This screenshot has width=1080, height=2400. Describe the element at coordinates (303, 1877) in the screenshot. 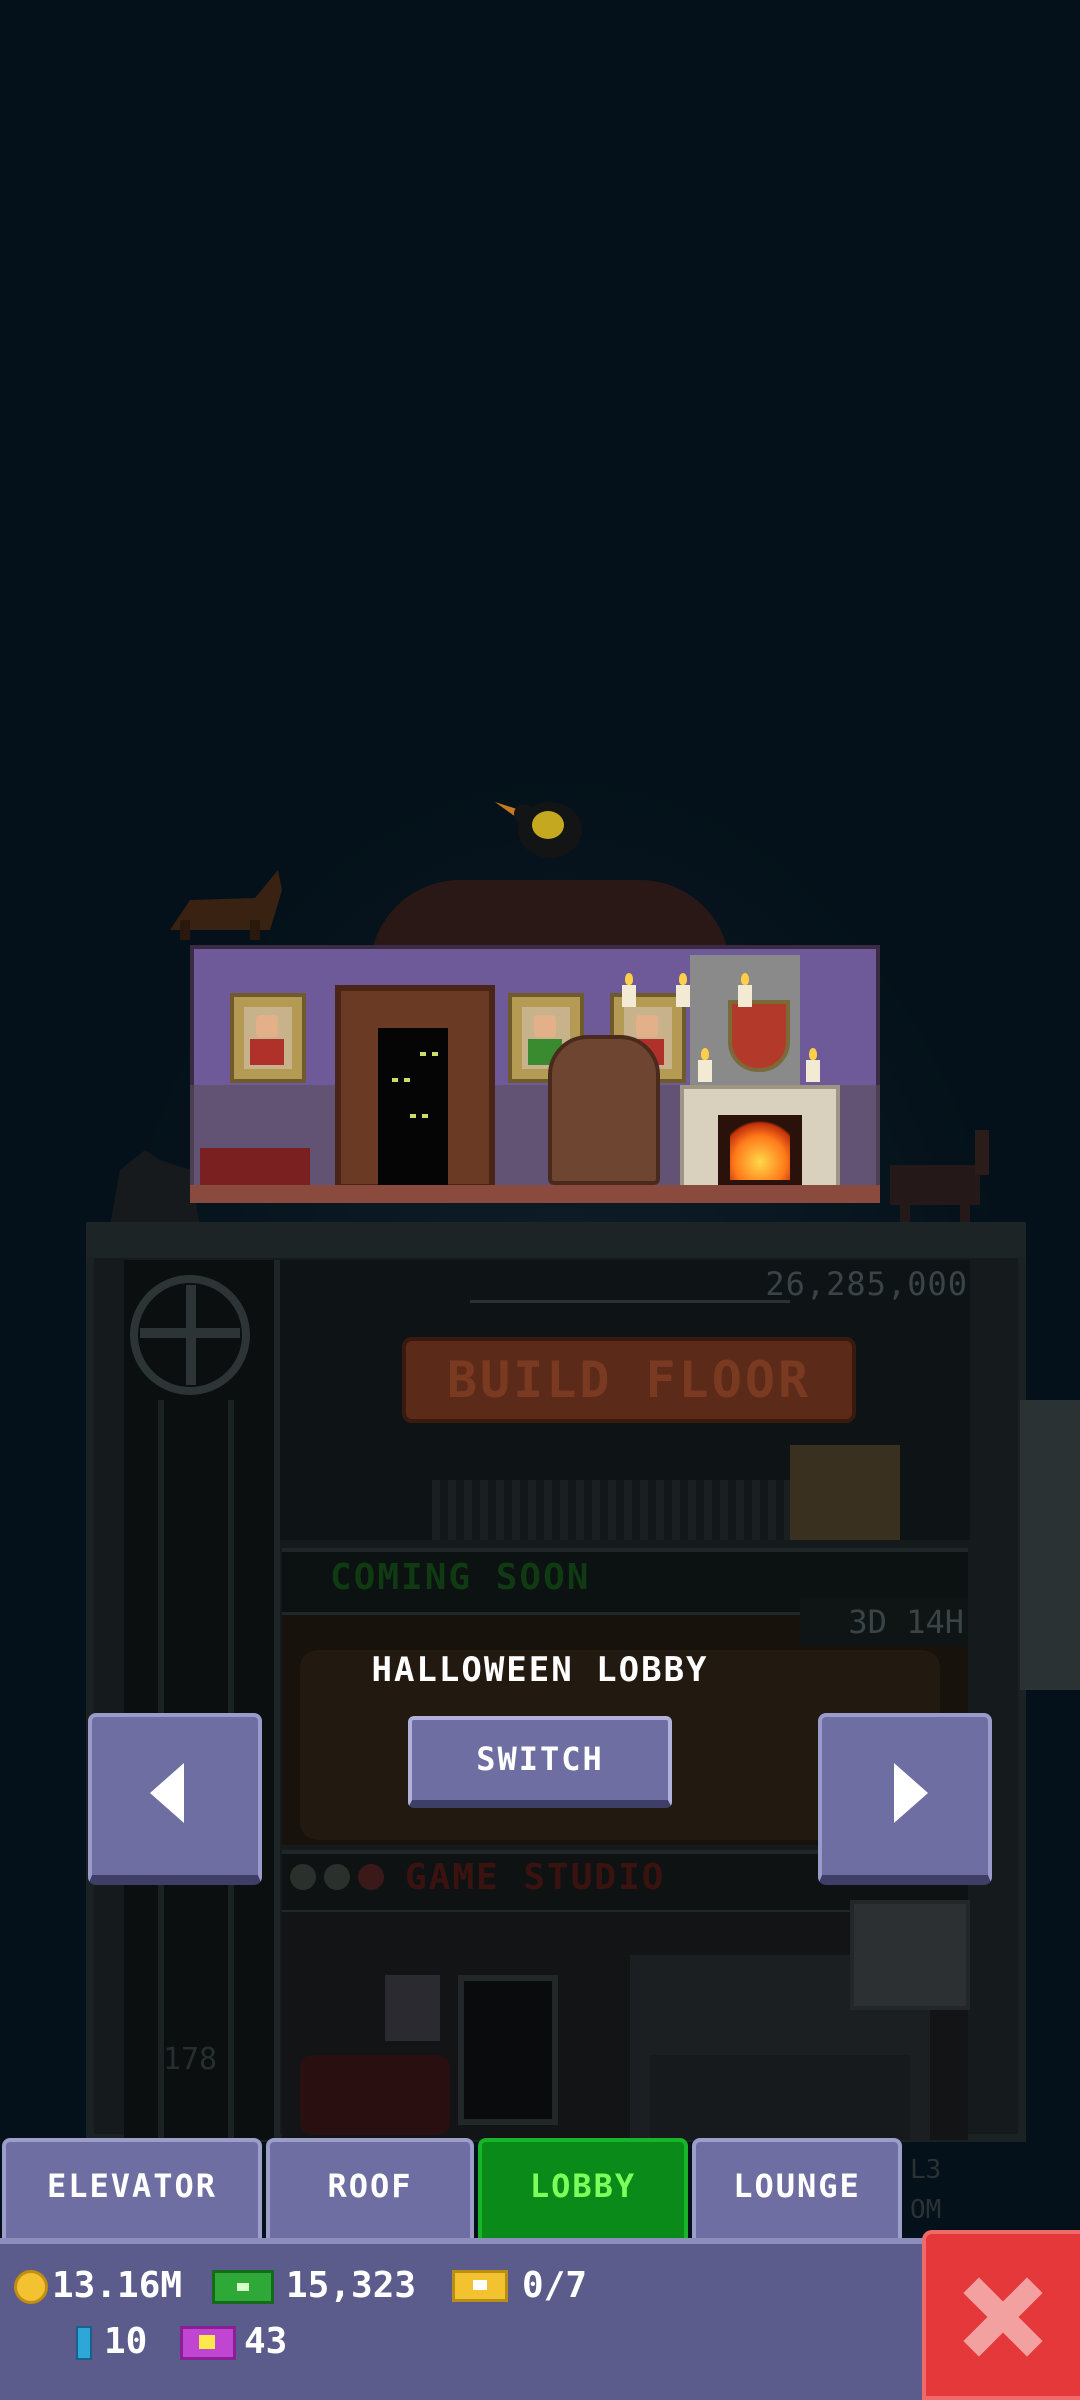

I see `check-icon` at that location.